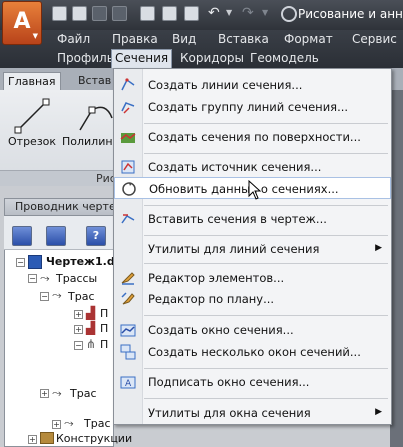 This screenshot has width=403, height=447. What do you see at coordinates (129, 189) in the screenshot?
I see `refresh-section-icon` at bounding box center [129, 189].